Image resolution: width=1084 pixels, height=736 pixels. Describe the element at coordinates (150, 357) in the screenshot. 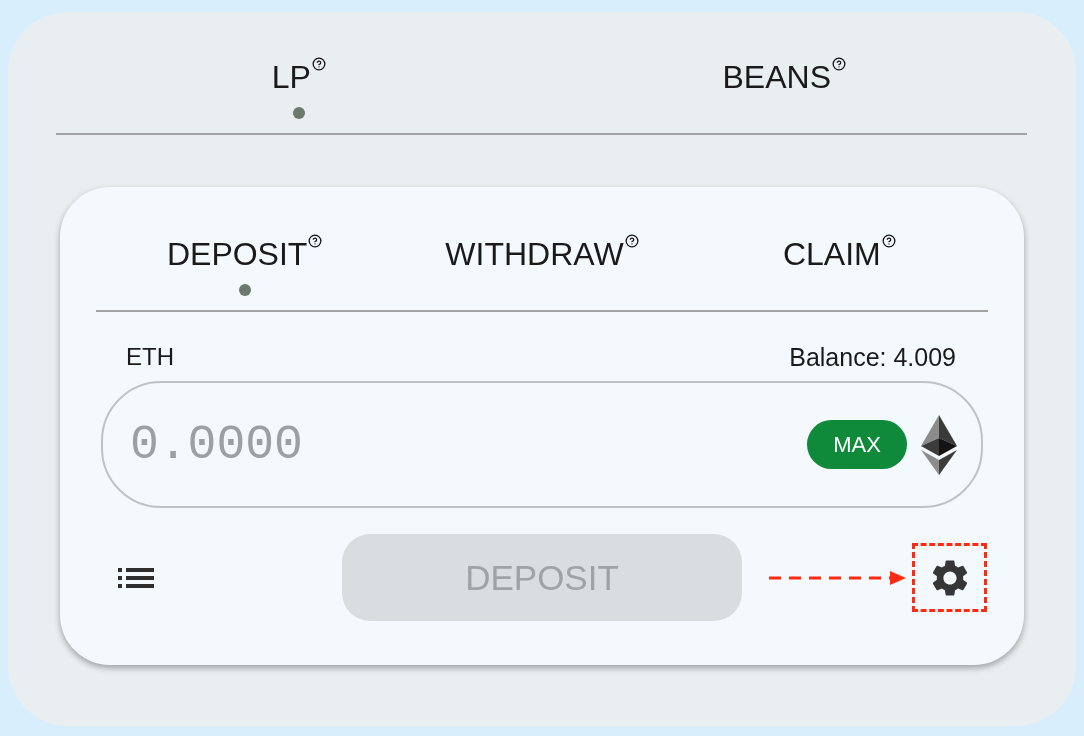

I see `token-label: ETH` at that location.